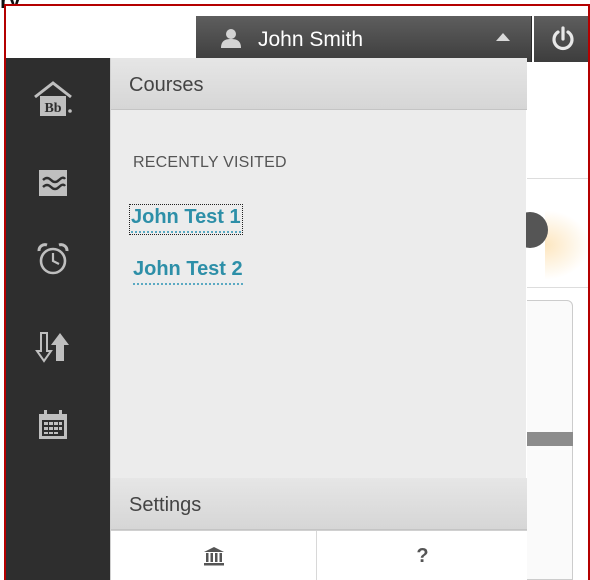 This screenshot has width=590, height=580. Describe the element at coordinates (319, 504) in the screenshot. I see `settings-section-header: Settings` at that location.